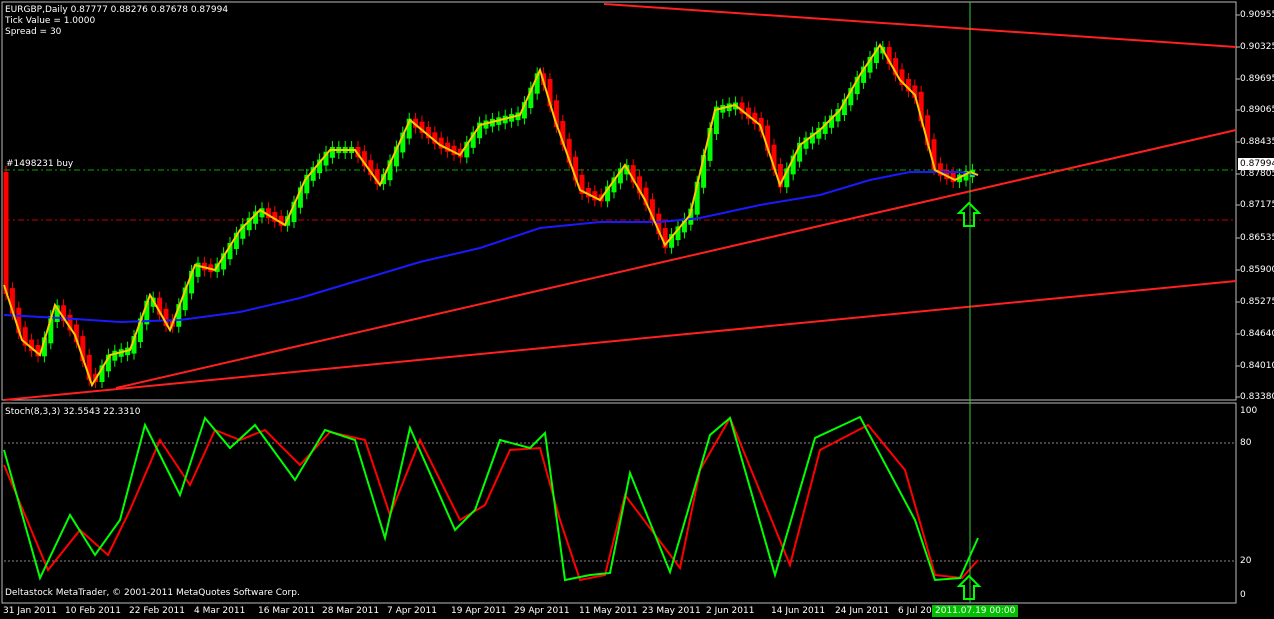  I want to click on price-label: 0.83380, so click(1257, 397).